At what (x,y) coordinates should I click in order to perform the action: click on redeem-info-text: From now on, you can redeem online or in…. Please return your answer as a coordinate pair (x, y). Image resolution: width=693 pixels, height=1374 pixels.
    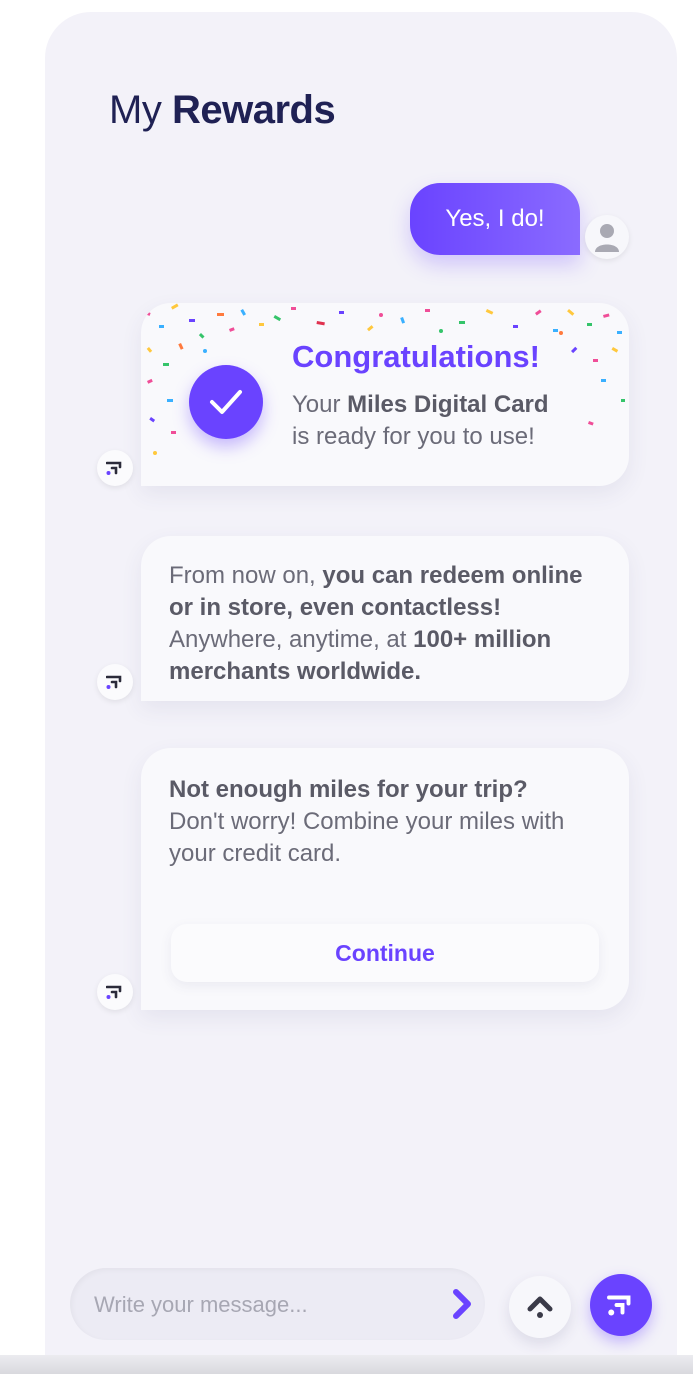
    Looking at the image, I should click on (385, 624).